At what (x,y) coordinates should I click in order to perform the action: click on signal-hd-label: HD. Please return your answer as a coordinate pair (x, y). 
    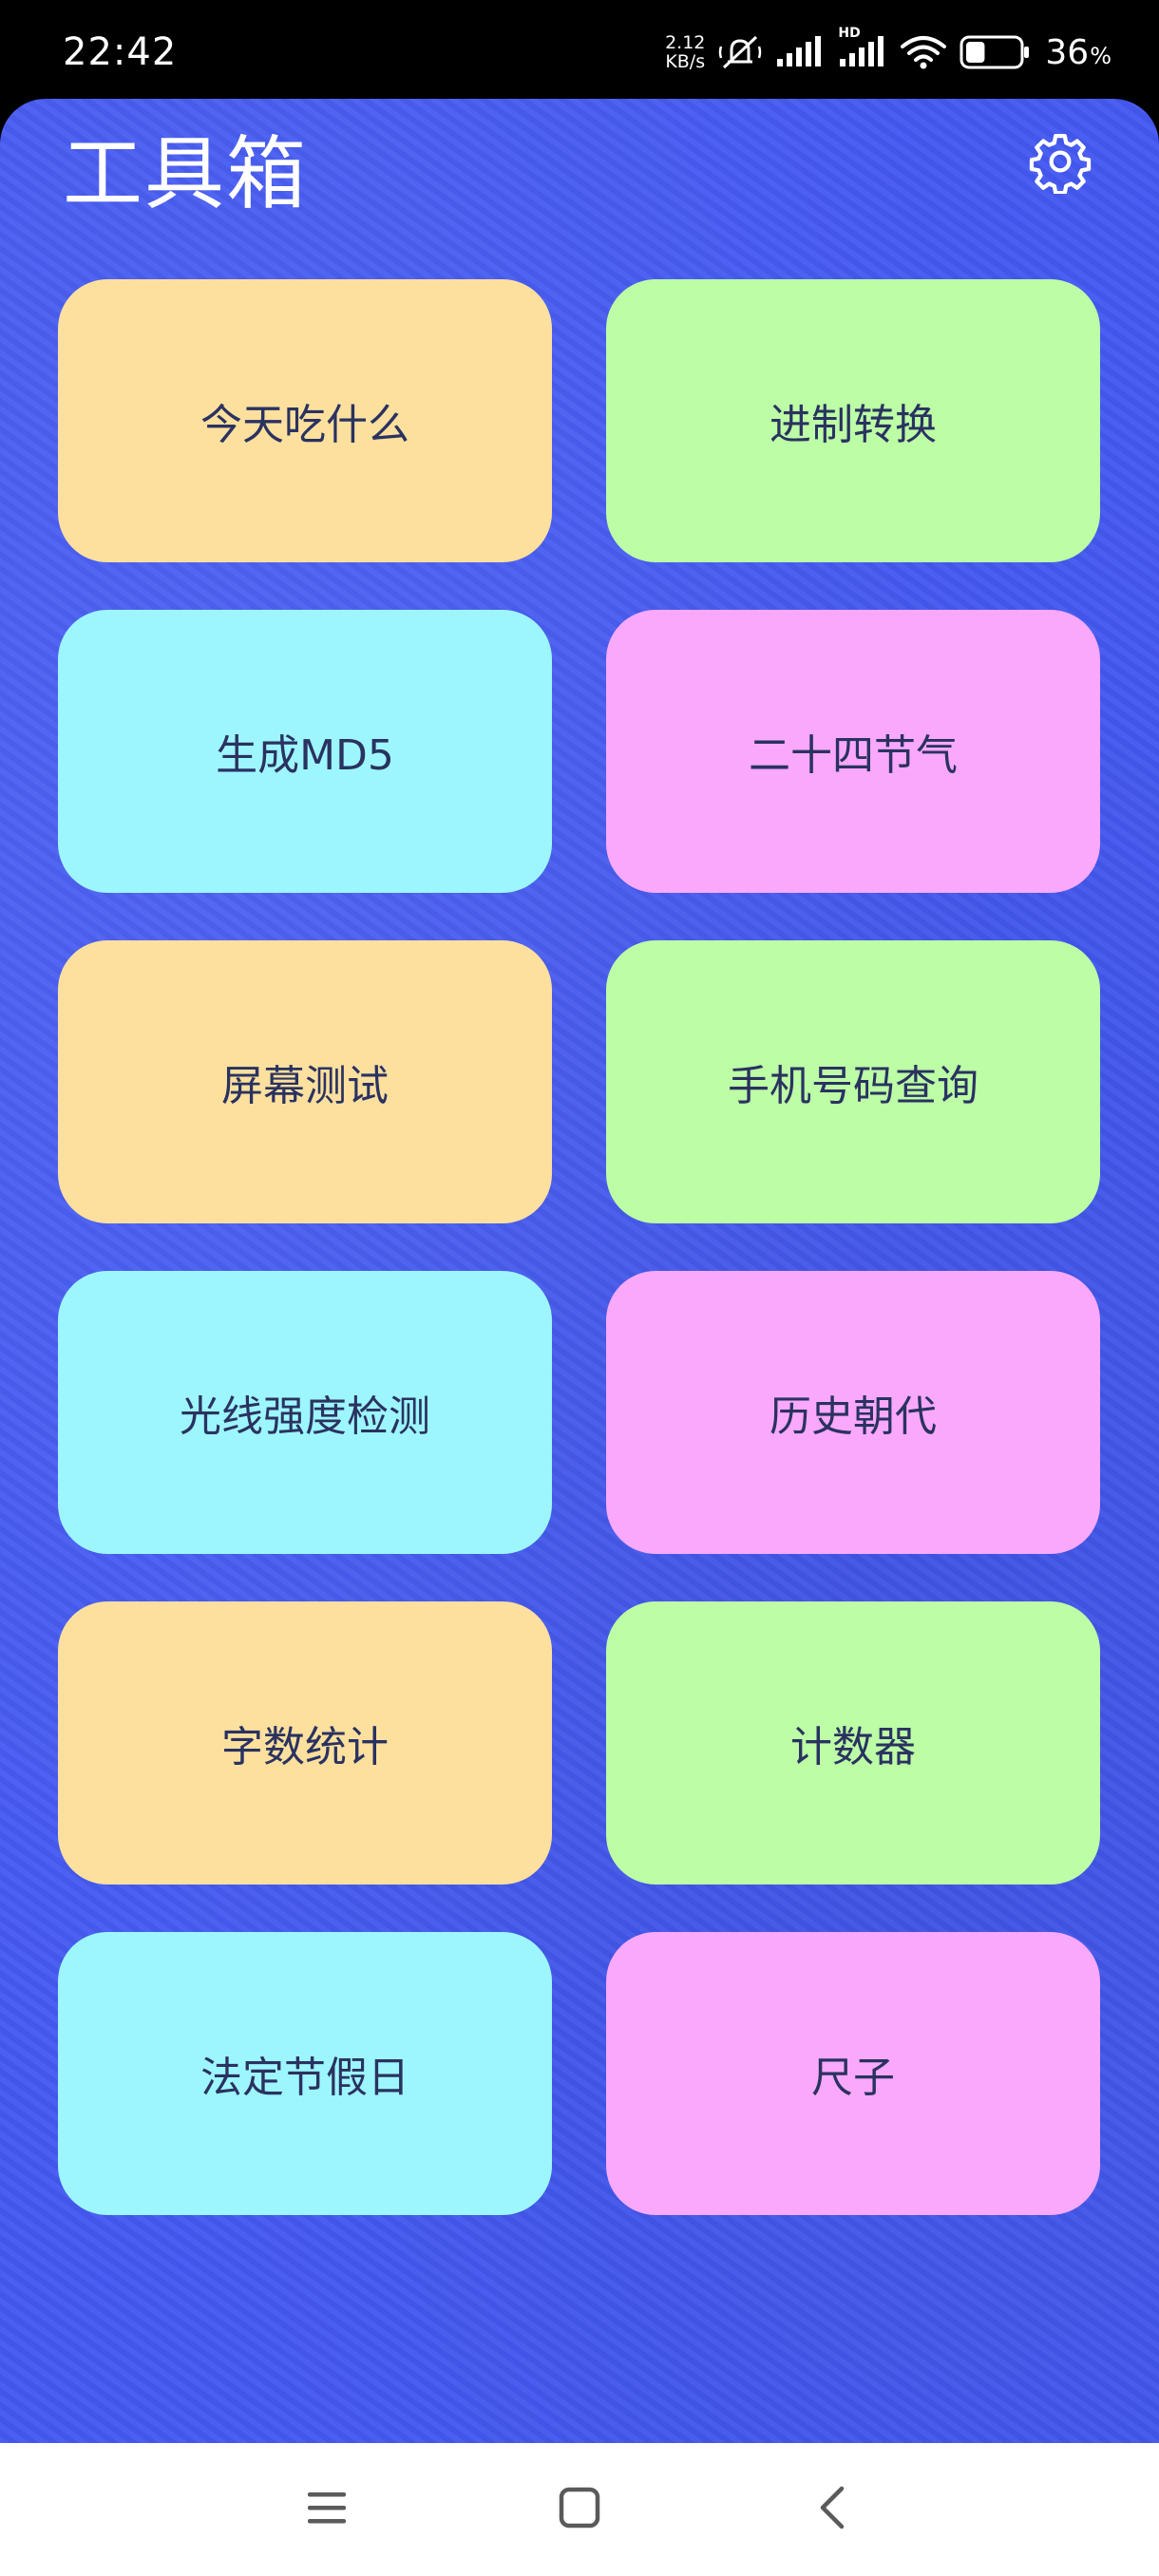
    Looking at the image, I should click on (849, 33).